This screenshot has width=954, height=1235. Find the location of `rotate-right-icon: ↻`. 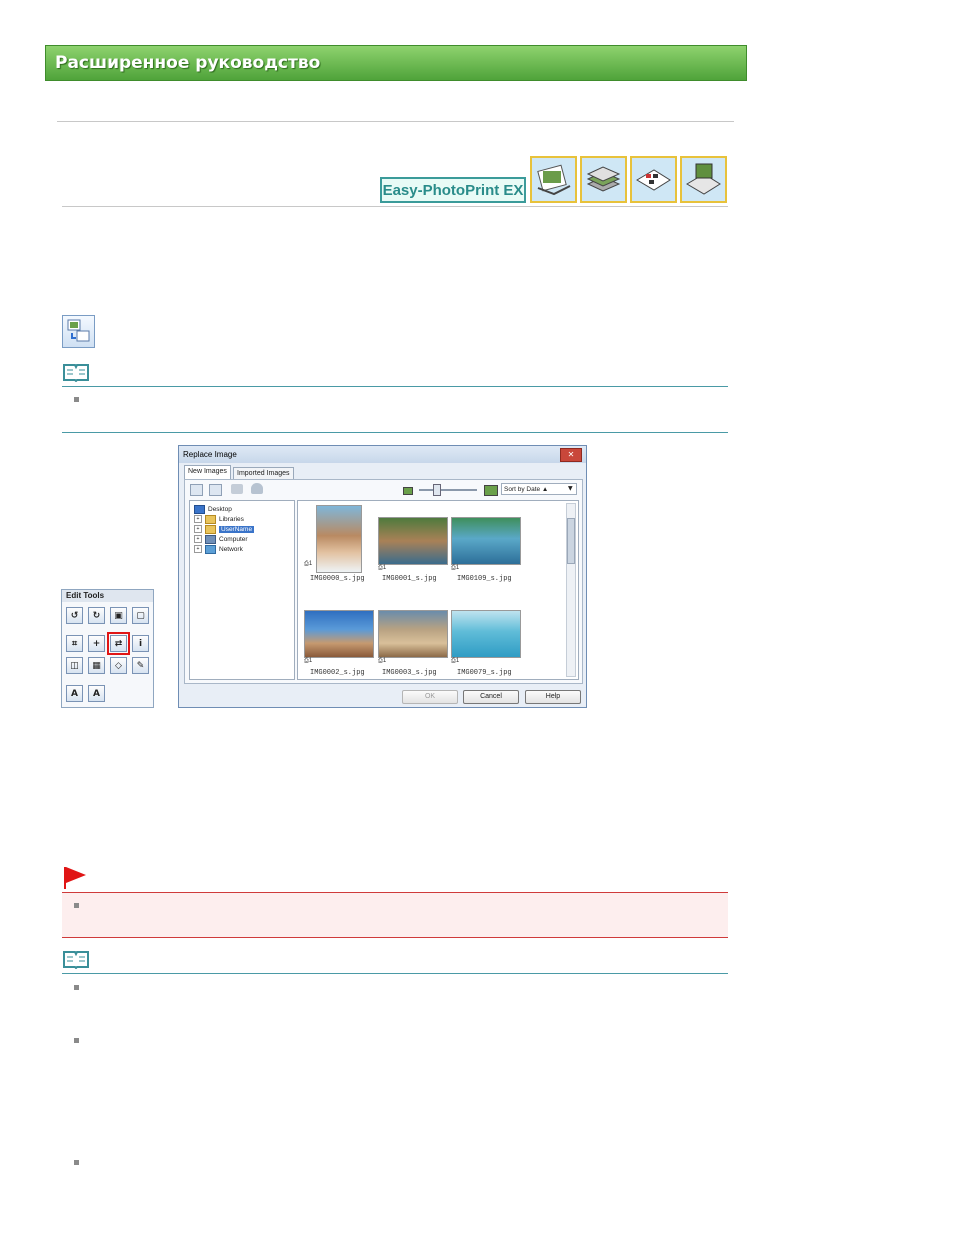

rotate-right-icon: ↻ is located at coordinates (96, 615).